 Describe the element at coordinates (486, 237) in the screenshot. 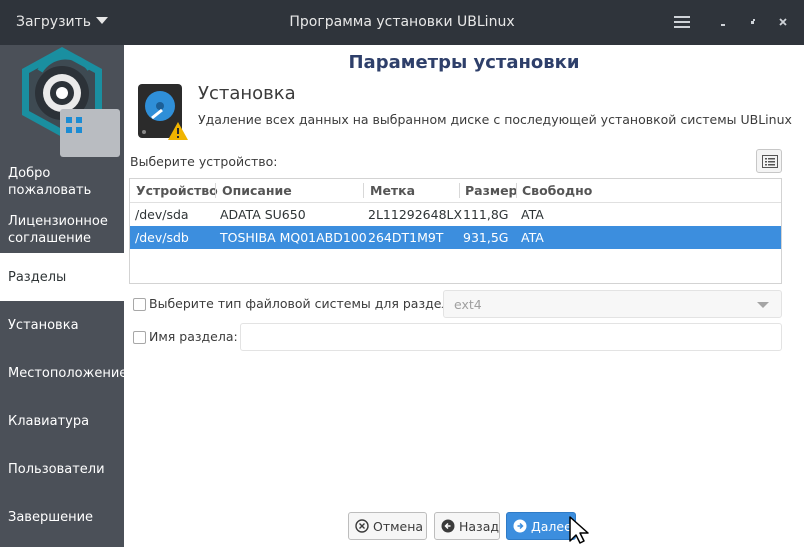

I see `cell-size: 931,5G` at that location.